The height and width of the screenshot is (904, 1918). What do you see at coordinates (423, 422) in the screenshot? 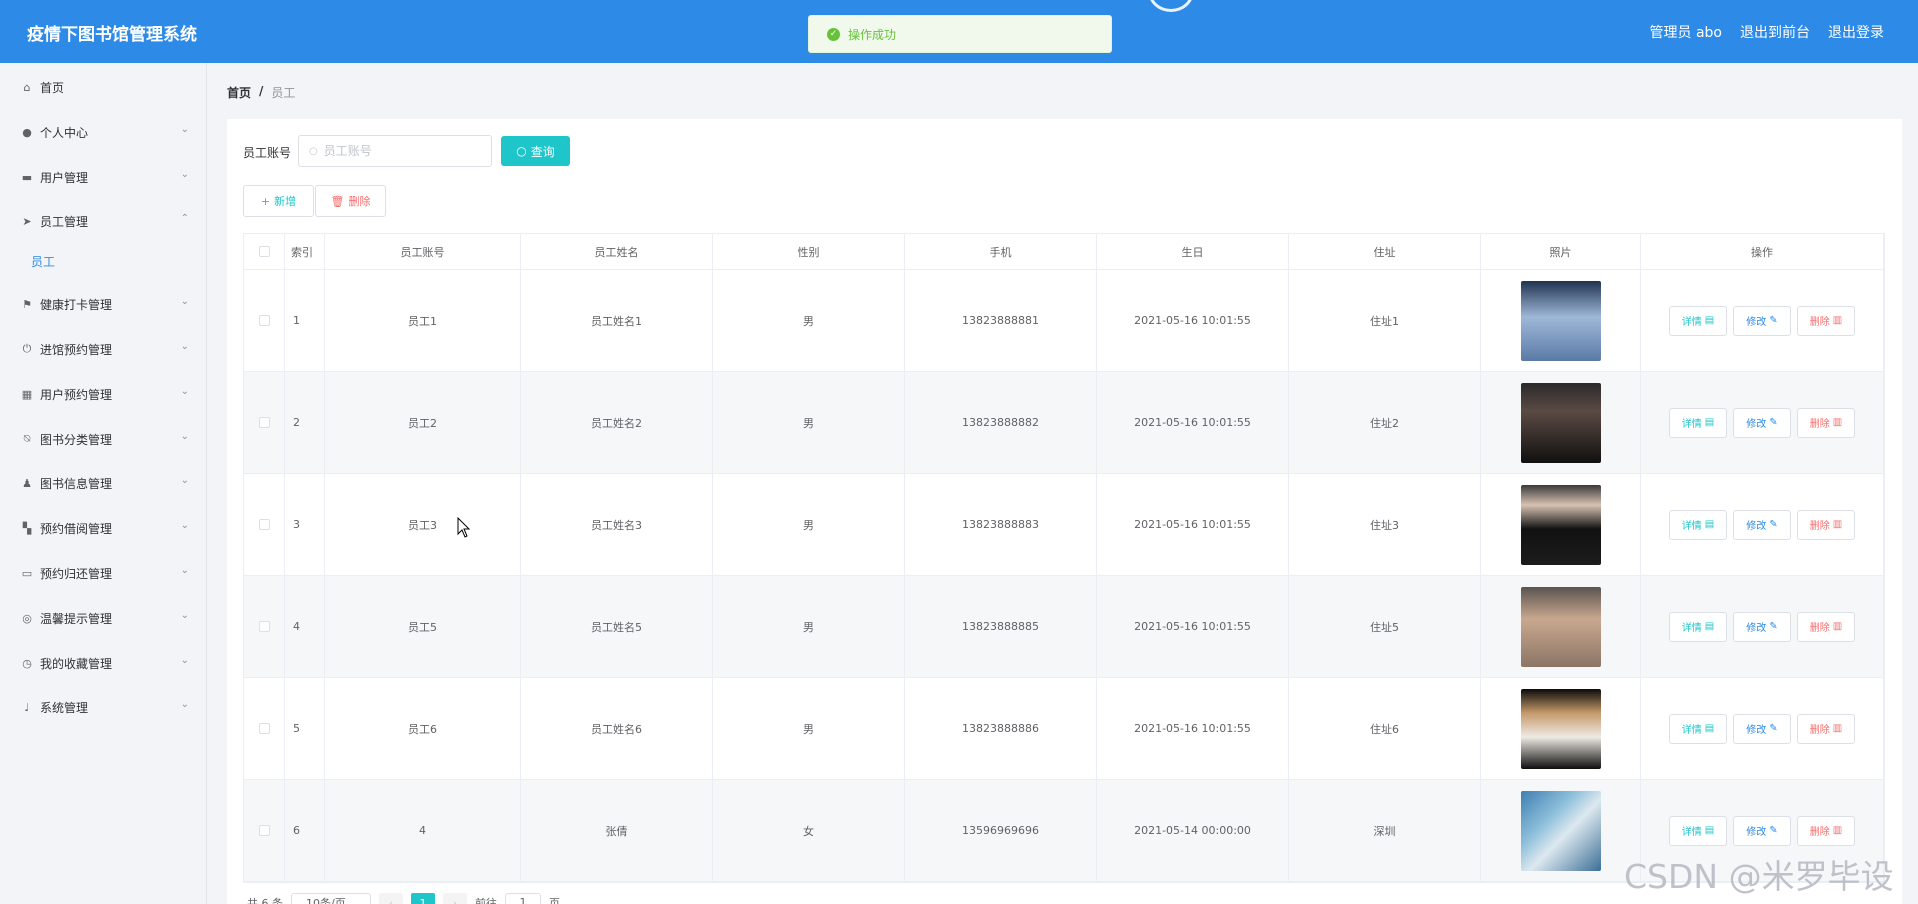
I see `cell-account: 员工2` at bounding box center [423, 422].